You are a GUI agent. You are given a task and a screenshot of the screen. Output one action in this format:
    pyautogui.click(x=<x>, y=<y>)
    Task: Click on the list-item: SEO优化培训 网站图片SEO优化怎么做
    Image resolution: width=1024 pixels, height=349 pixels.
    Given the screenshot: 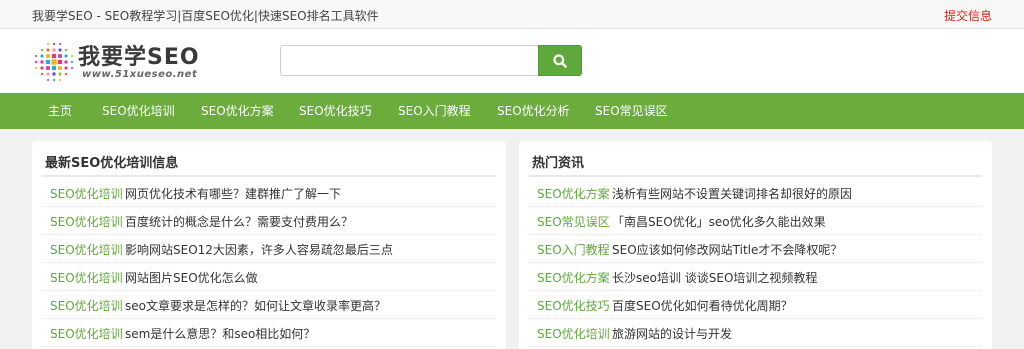 What is the action you would take?
    pyautogui.click(x=269, y=277)
    